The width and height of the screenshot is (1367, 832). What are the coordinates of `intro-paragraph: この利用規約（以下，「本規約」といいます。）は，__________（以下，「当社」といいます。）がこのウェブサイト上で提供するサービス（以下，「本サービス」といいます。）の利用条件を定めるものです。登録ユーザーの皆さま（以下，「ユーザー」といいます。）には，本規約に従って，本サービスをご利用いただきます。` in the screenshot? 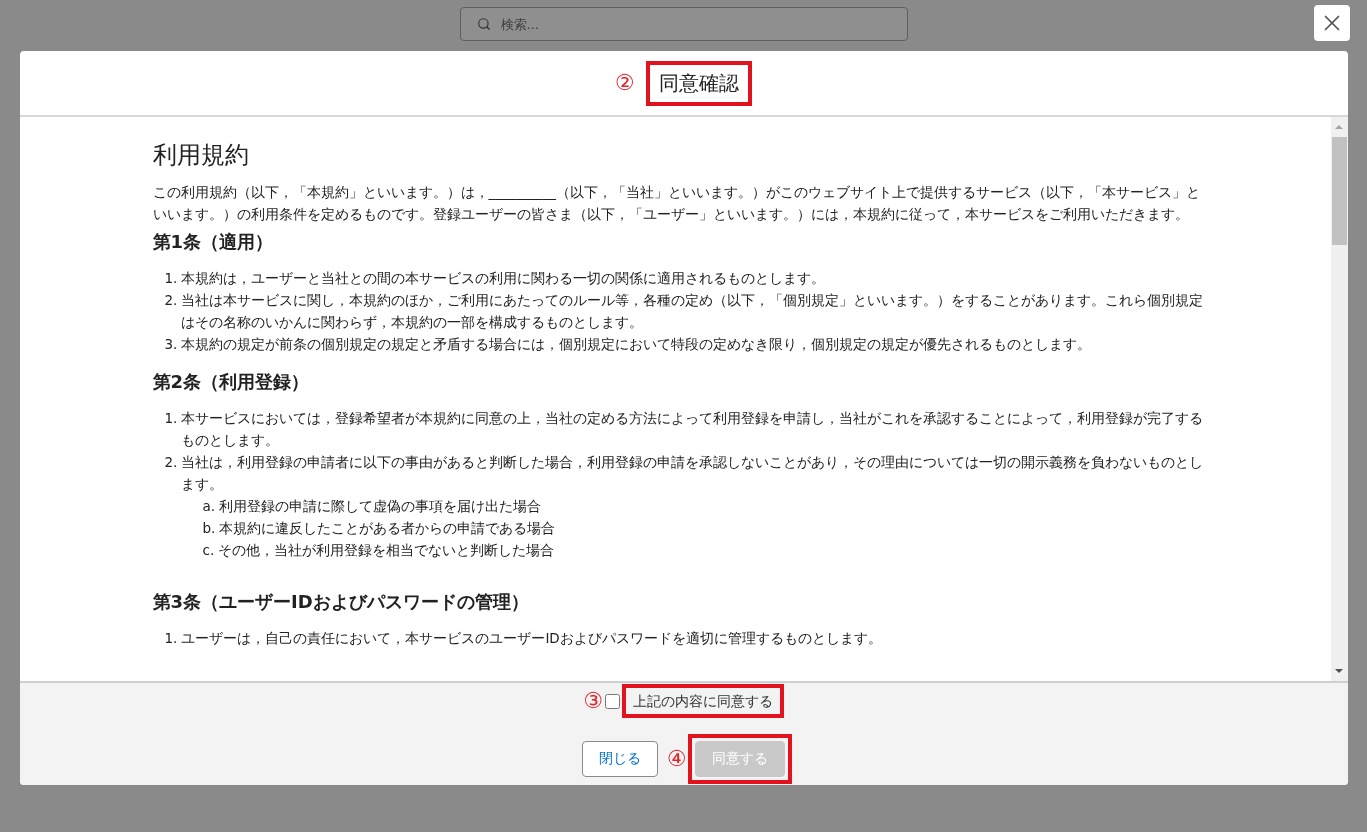 It's located at (676, 203).